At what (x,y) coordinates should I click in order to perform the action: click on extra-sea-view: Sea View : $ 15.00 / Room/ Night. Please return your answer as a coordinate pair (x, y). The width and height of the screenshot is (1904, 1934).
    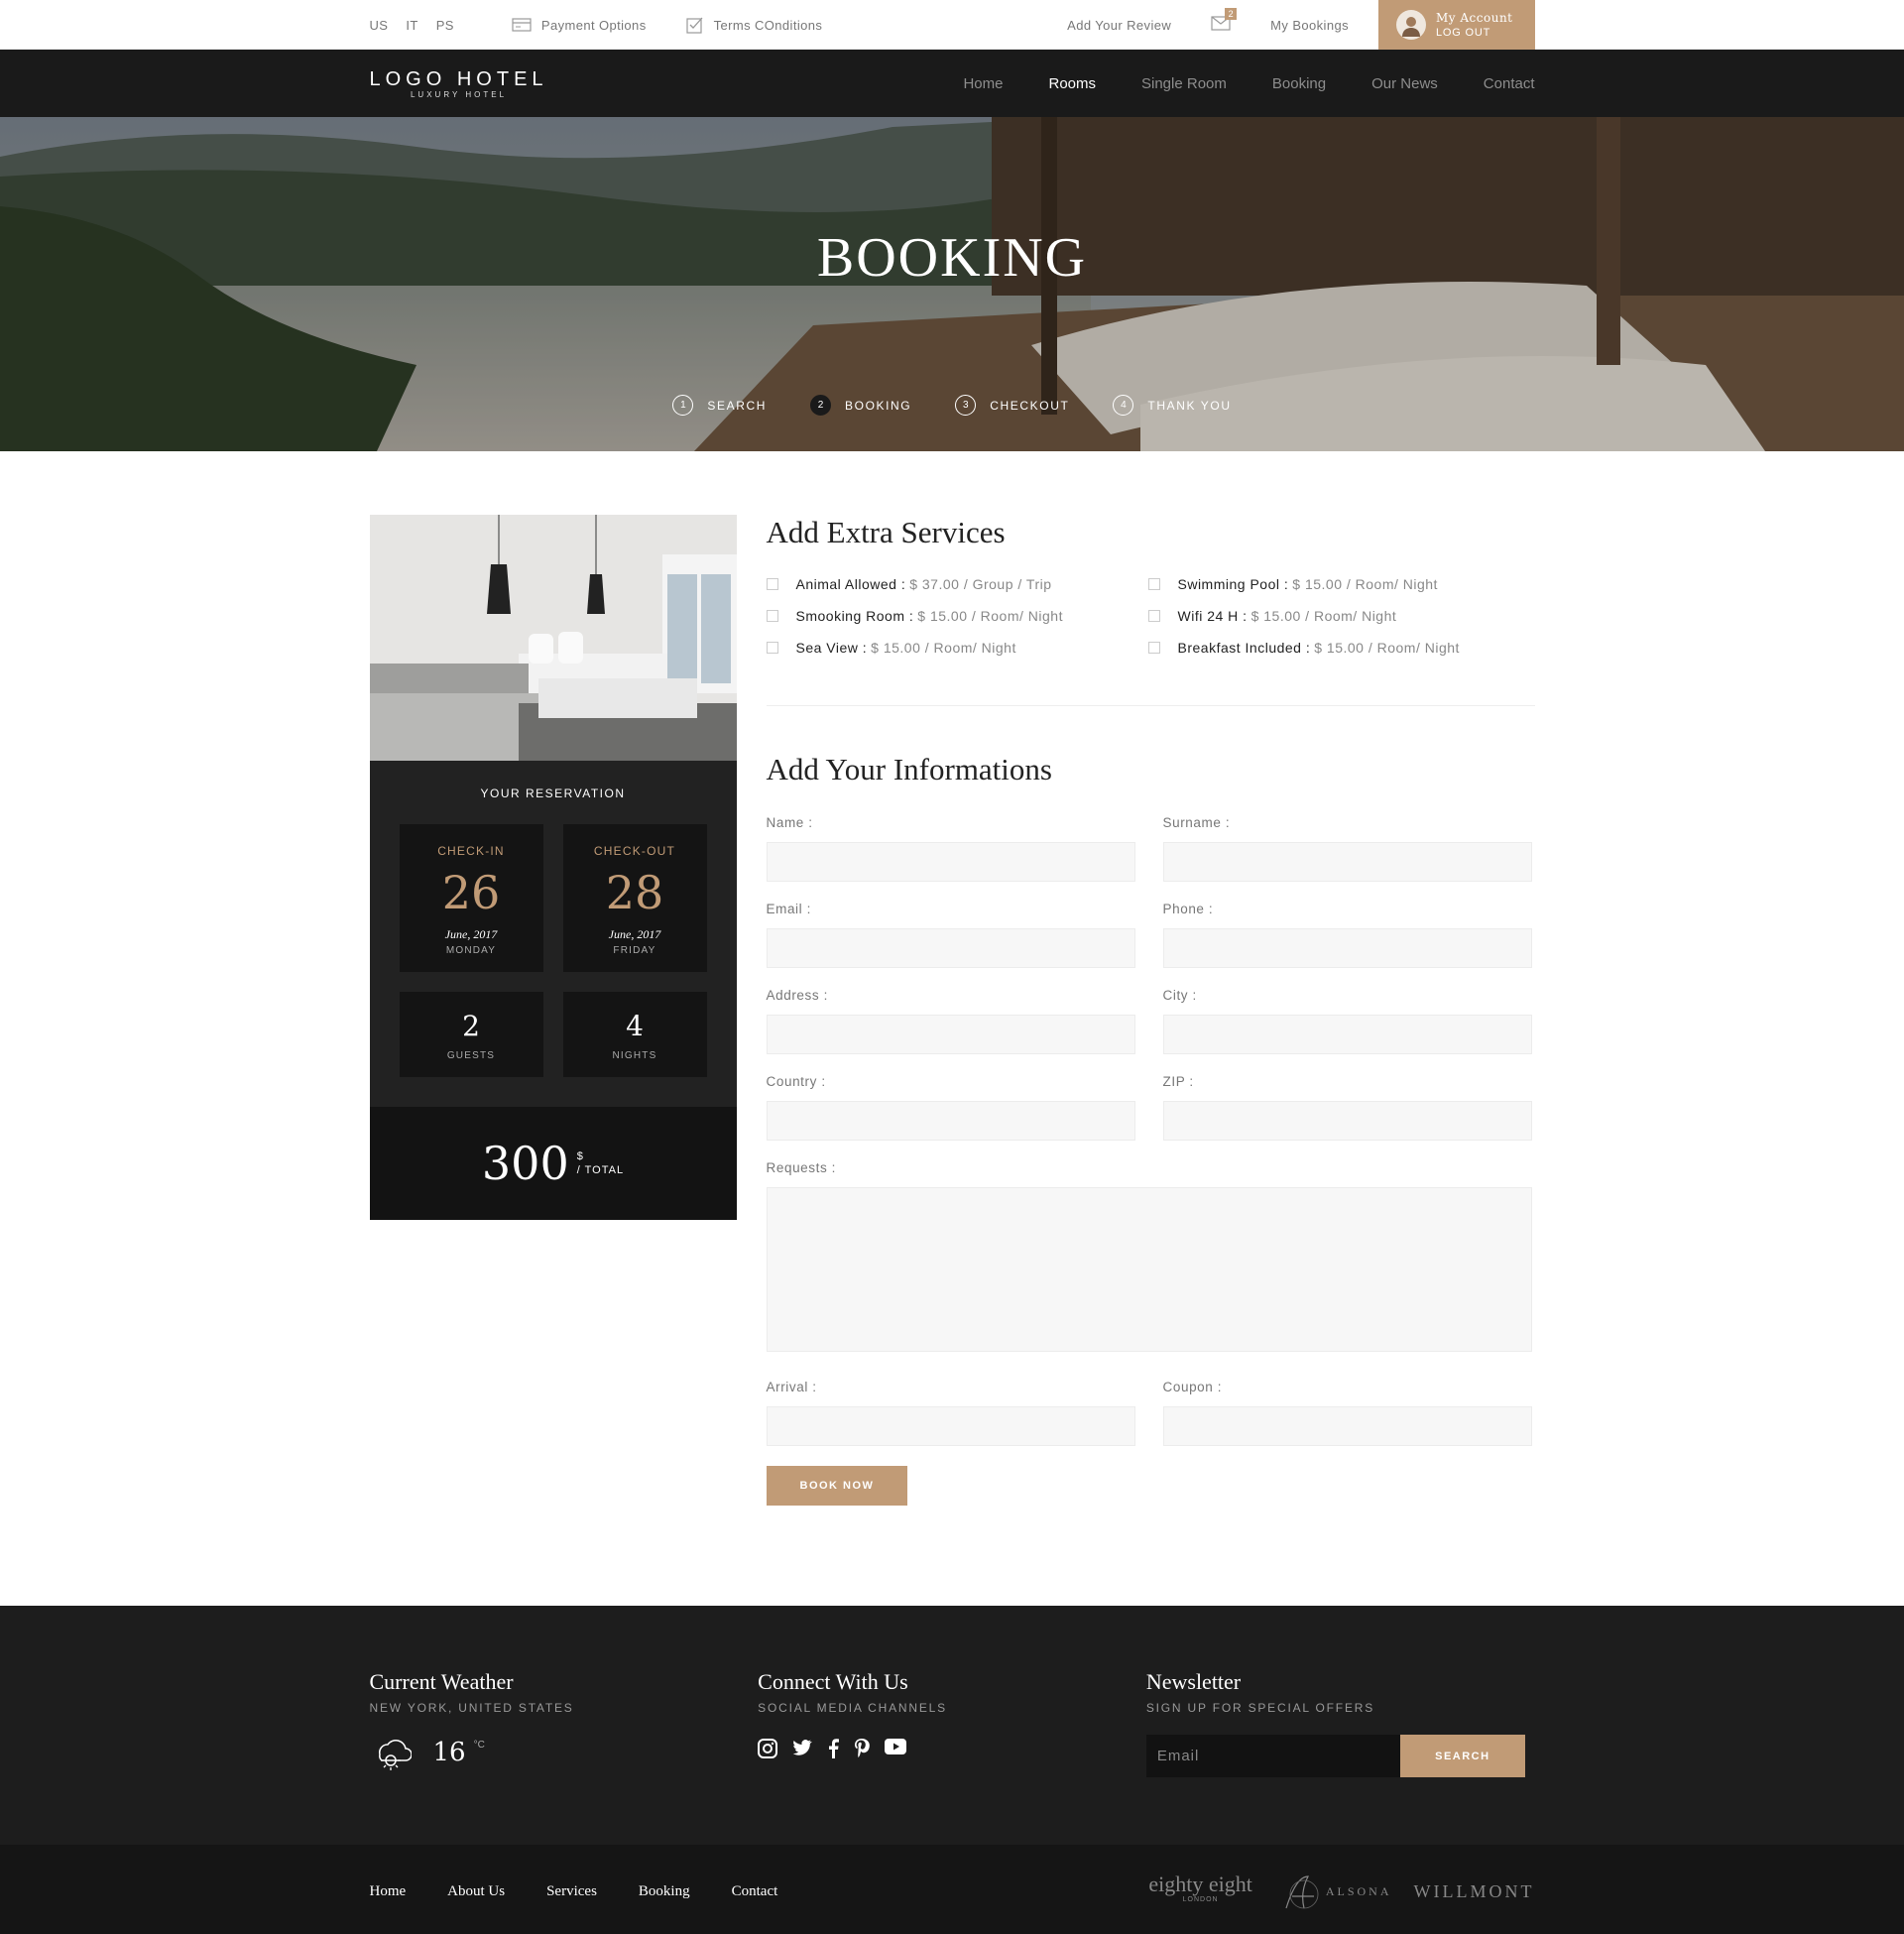
    Looking at the image, I should click on (957, 648).